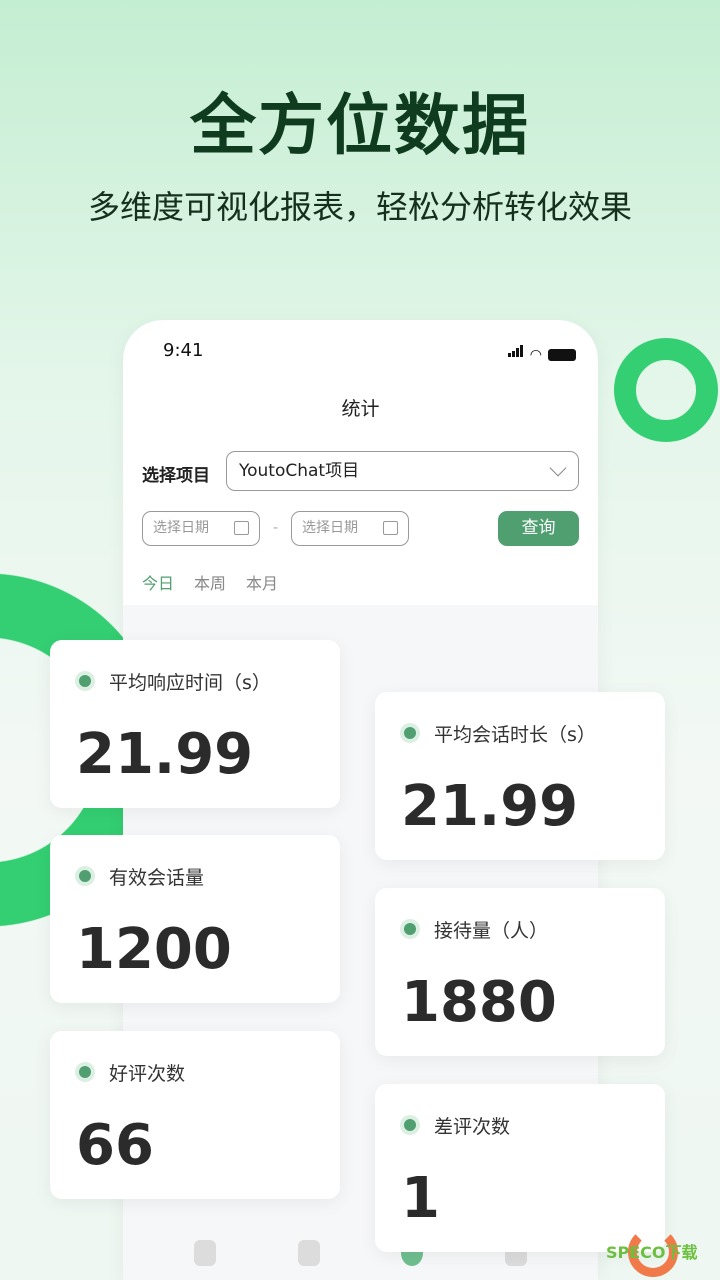 The height and width of the screenshot is (1280, 720). I want to click on stat-value: 1, so click(420, 1198).